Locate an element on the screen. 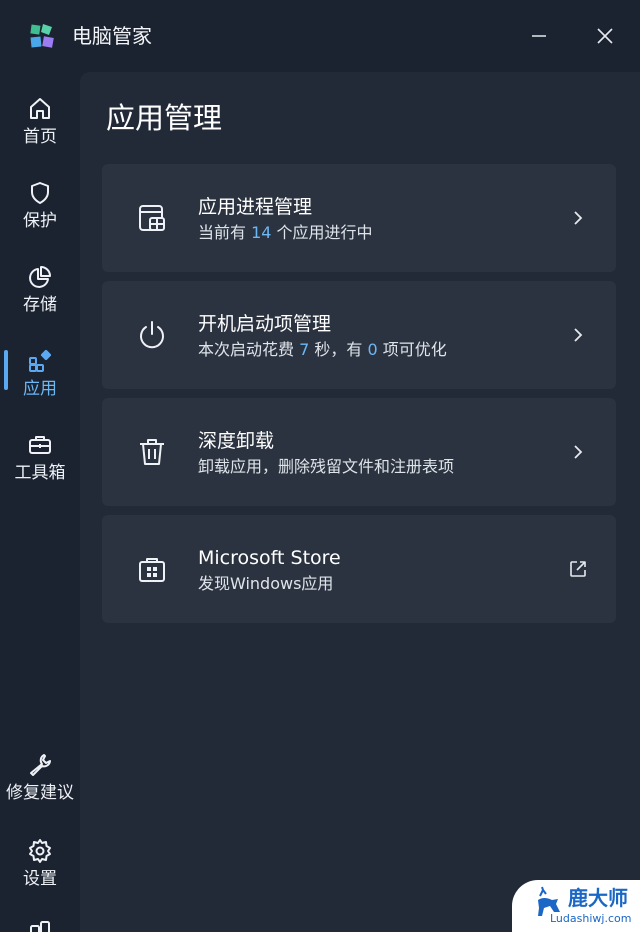 The image size is (640, 932). store-icon is located at coordinates (152, 569).